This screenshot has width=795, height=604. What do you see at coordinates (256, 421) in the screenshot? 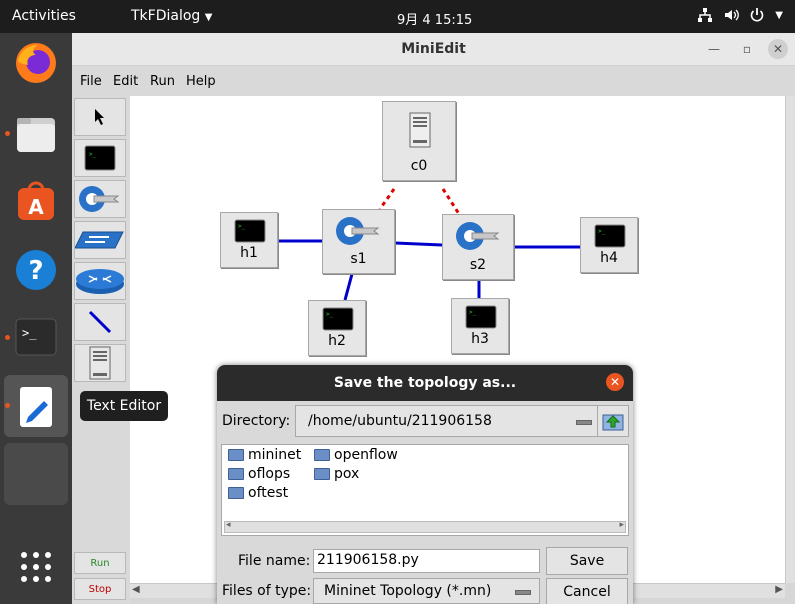
I see `directory-label: Directory:` at bounding box center [256, 421].